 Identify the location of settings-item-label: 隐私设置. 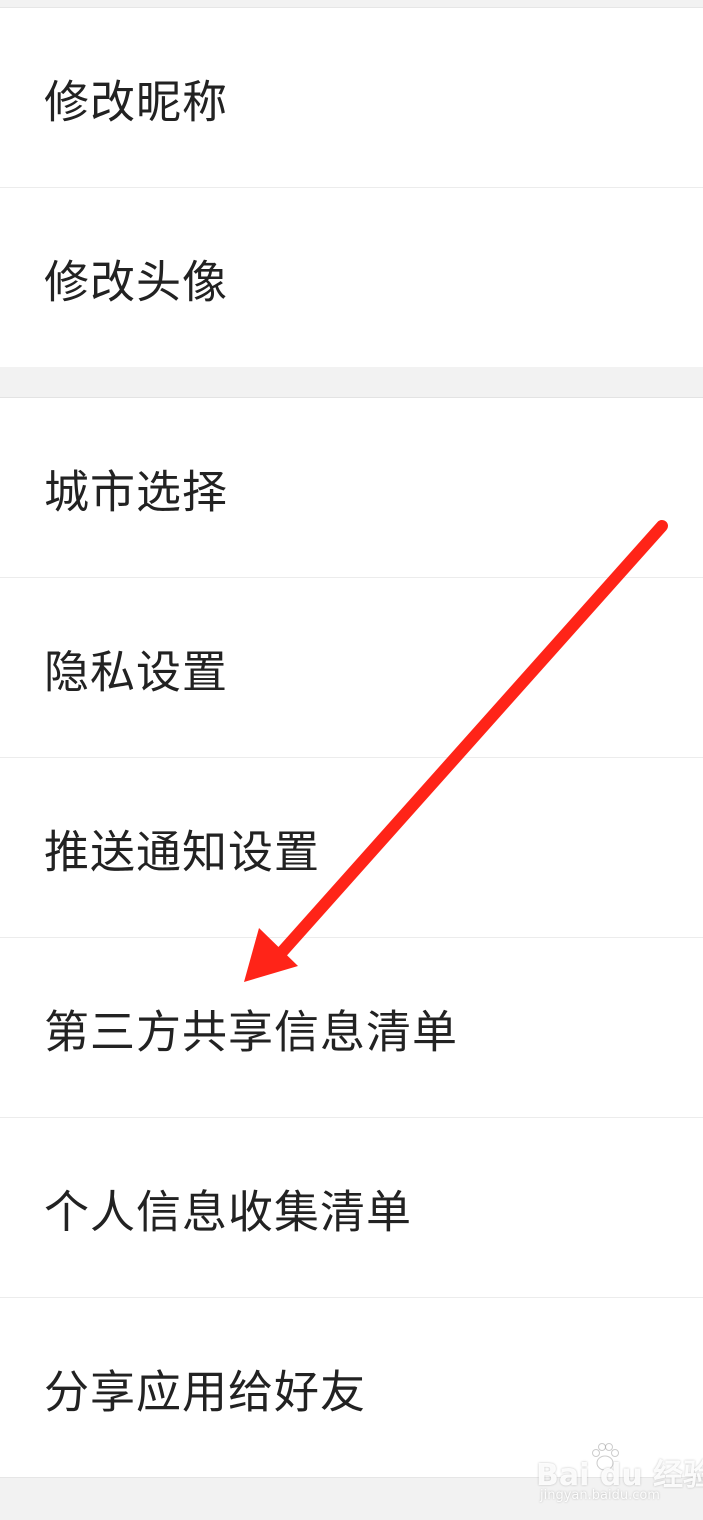
(136, 671).